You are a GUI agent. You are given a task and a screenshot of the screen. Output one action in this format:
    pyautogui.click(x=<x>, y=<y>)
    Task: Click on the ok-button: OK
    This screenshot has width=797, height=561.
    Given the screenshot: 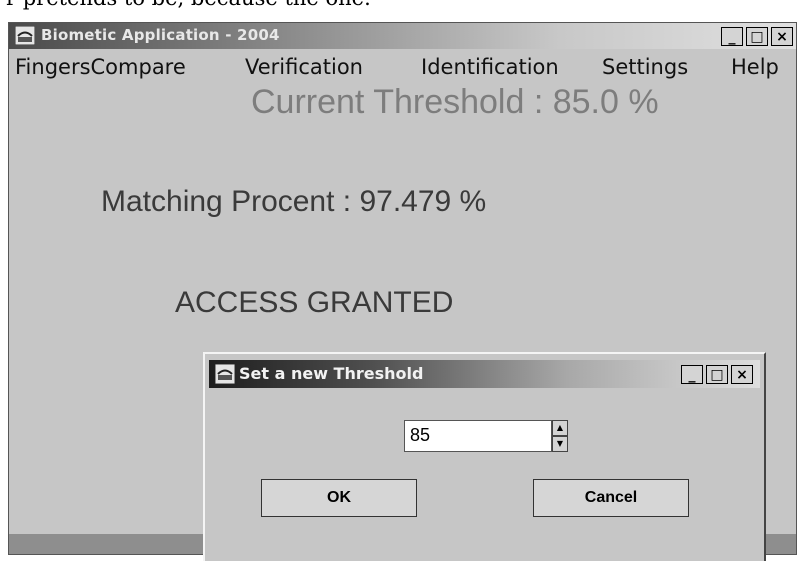 What is the action you would take?
    pyautogui.click(x=339, y=498)
    